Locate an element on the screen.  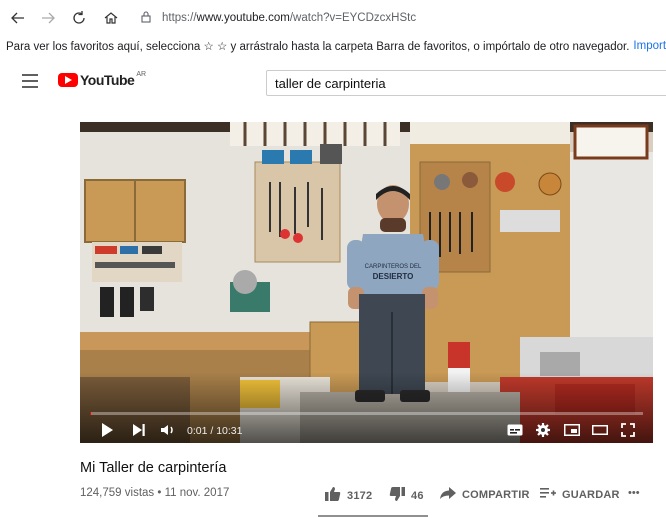
import-favorites-link: Importar favoritos is located at coordinates (649, 46).